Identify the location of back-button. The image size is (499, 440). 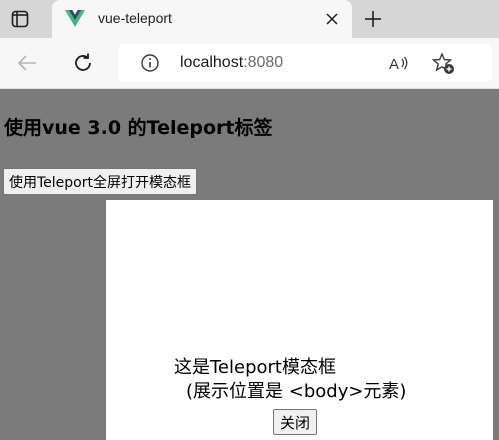
(27, 63).